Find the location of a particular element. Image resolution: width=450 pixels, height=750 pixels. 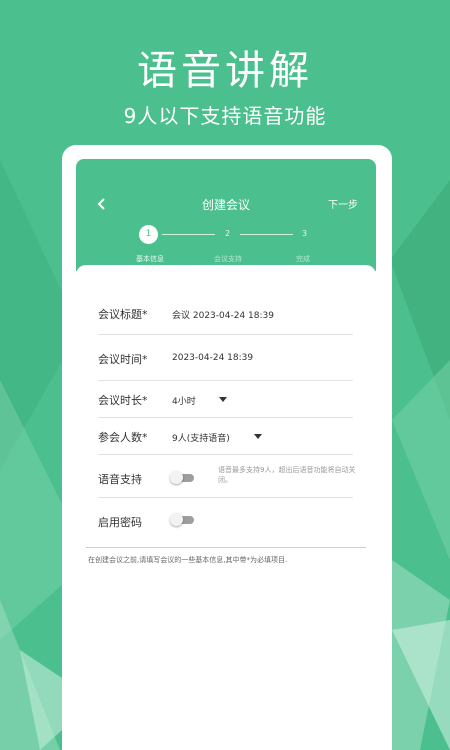

step-1-label: 基本信息 is located at coordinates (150, 259).